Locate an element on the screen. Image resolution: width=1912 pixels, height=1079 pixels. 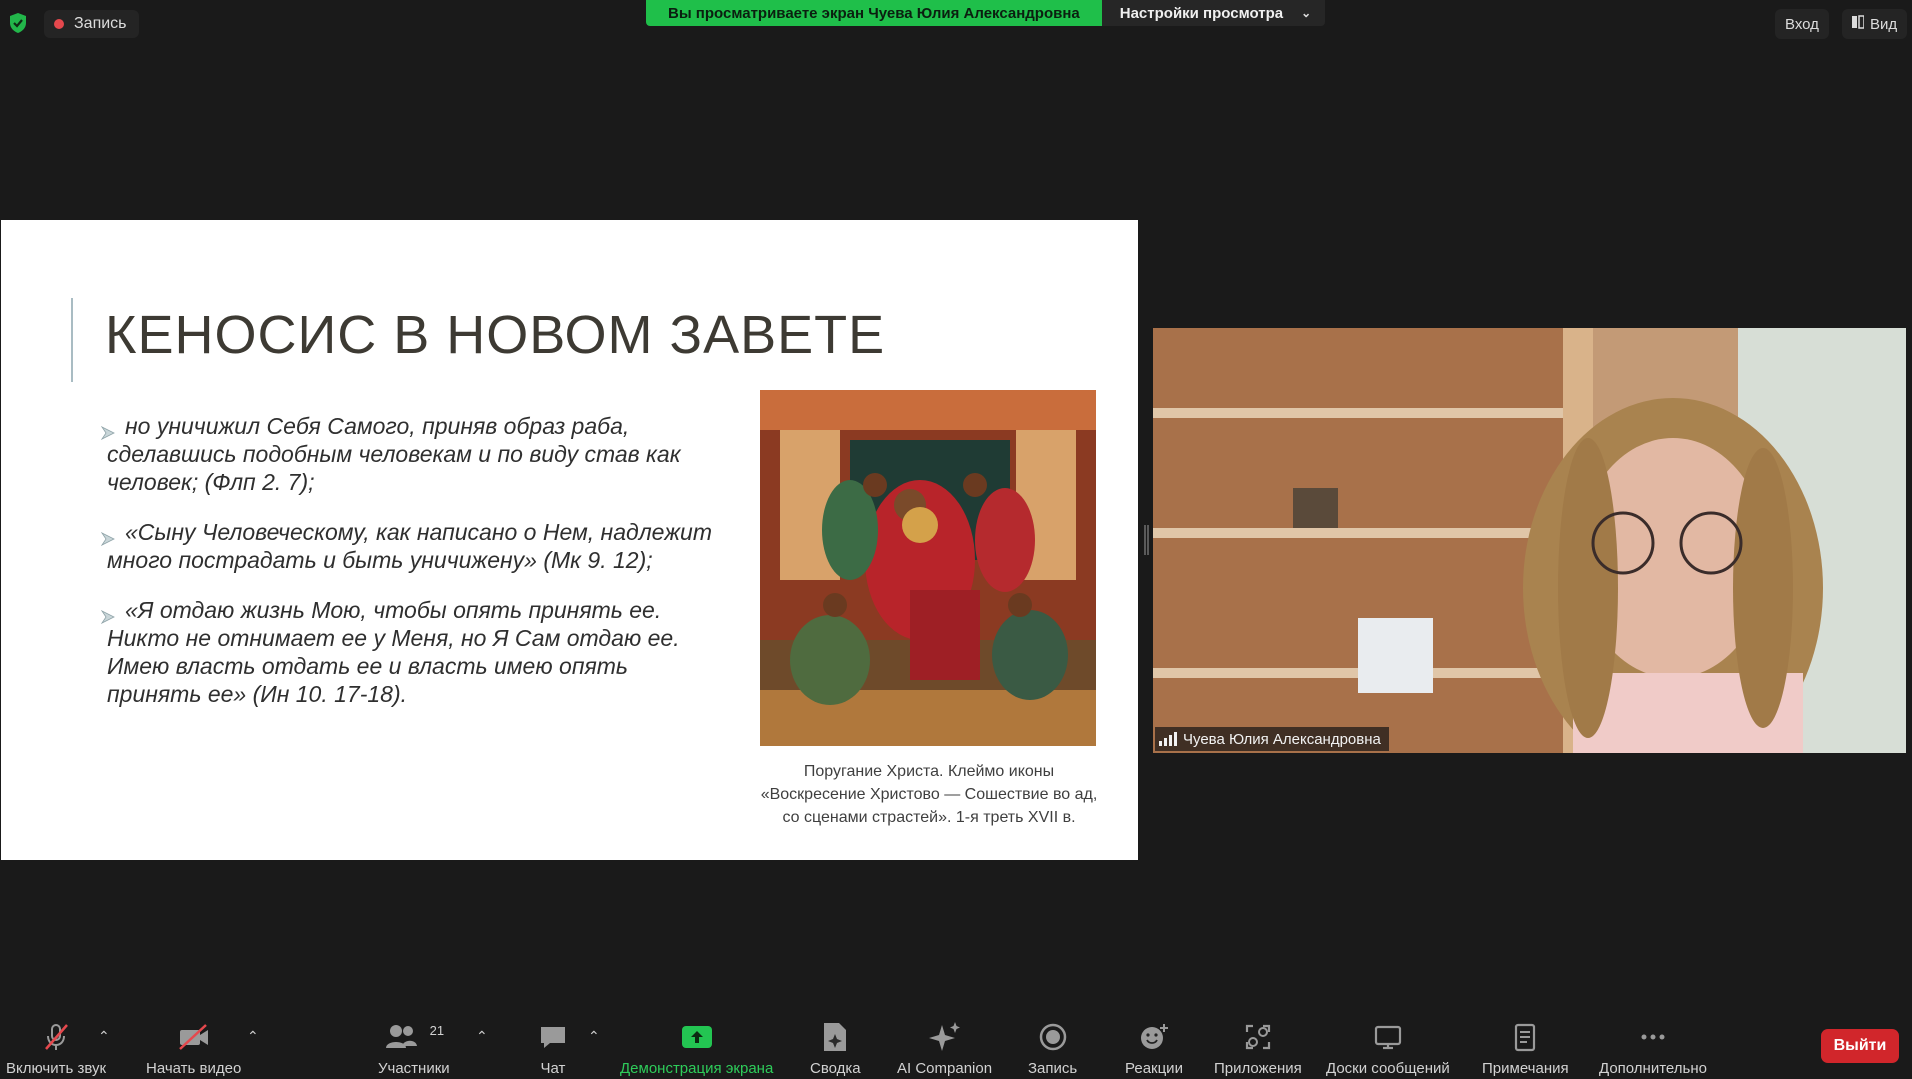
view-button: Вид is located at coordinates (1875, 24).